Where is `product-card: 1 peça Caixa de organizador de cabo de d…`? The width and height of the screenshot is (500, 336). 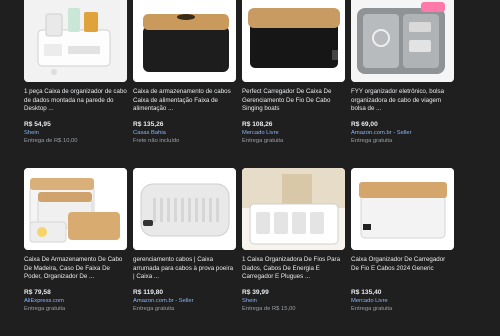 product-card: 1 peça Caixa de organizador de cabo de d… is located at coordinates (75, 80).